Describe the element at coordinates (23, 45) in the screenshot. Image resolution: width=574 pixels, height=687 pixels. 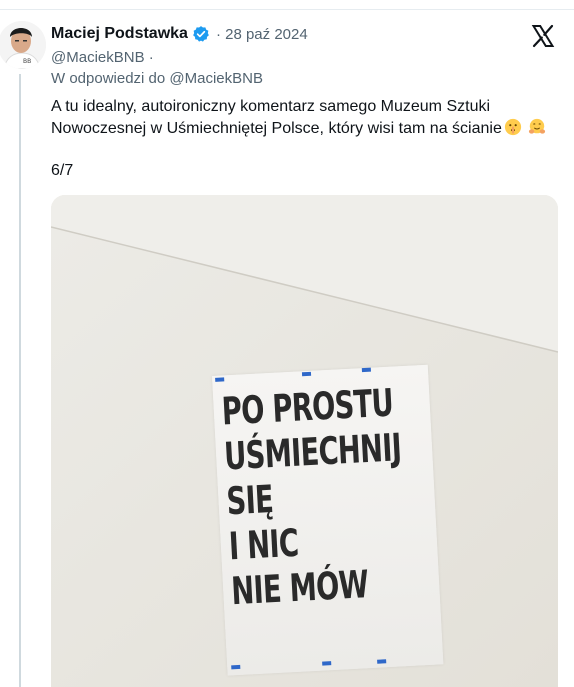
I see `avatar: BB` at that location.